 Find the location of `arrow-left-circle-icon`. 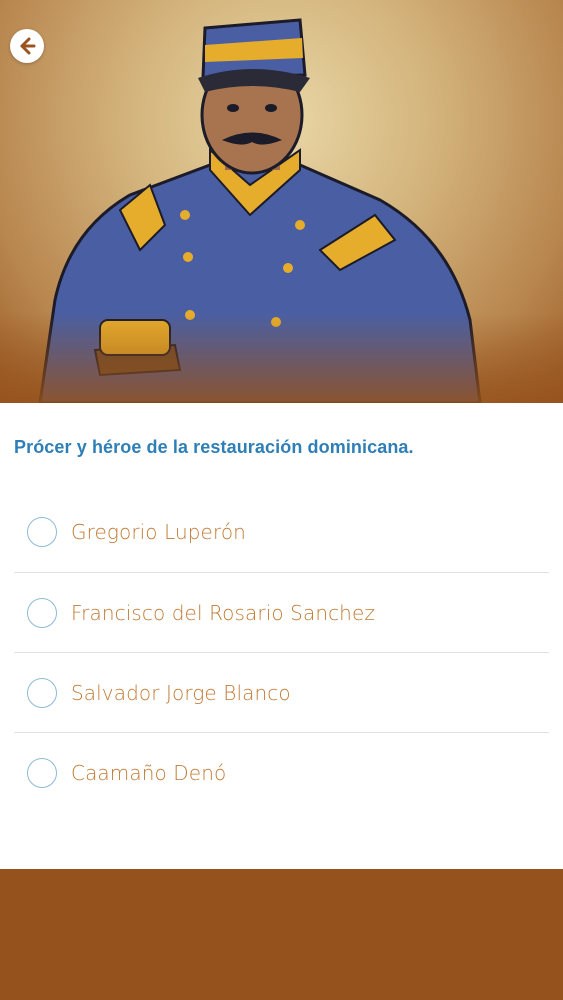

arrow-left-circle-icon is located at coordinates (28, 46).